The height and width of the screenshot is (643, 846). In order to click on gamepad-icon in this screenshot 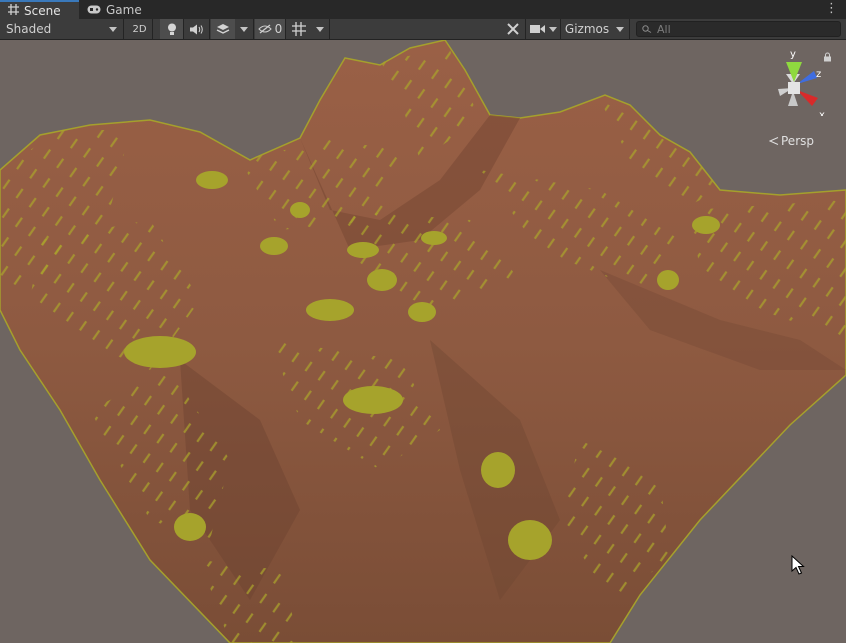, I will do `click(94, 10)`.